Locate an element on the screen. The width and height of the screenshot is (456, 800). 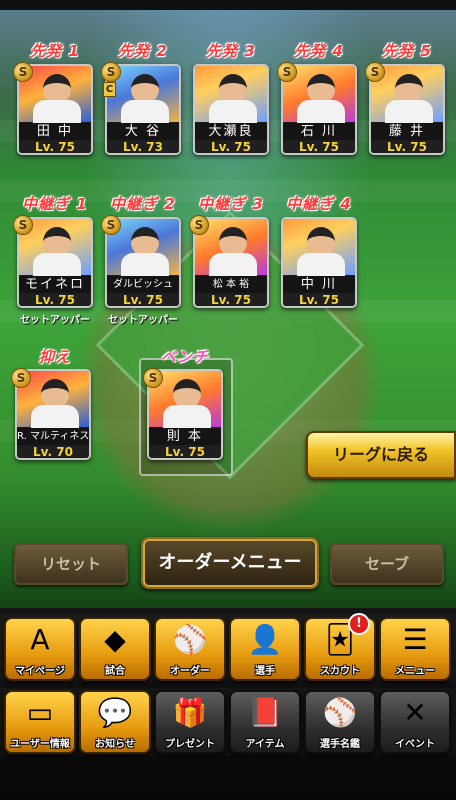
scout-notification-badge: ! is located at coordinates (359, 624).